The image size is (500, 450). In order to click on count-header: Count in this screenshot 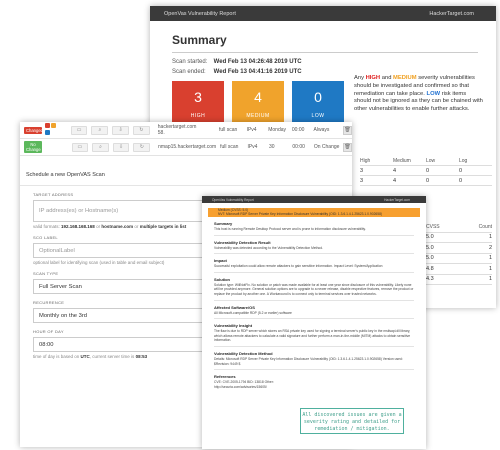, I will do `click(485, 226)`.